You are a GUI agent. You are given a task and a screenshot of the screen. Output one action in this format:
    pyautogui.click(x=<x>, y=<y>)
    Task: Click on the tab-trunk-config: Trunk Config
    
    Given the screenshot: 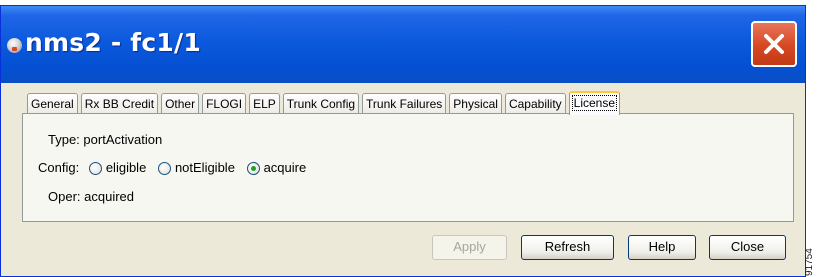 What is the action you would take?
    pyautogui.click(x=321, y=103)
    